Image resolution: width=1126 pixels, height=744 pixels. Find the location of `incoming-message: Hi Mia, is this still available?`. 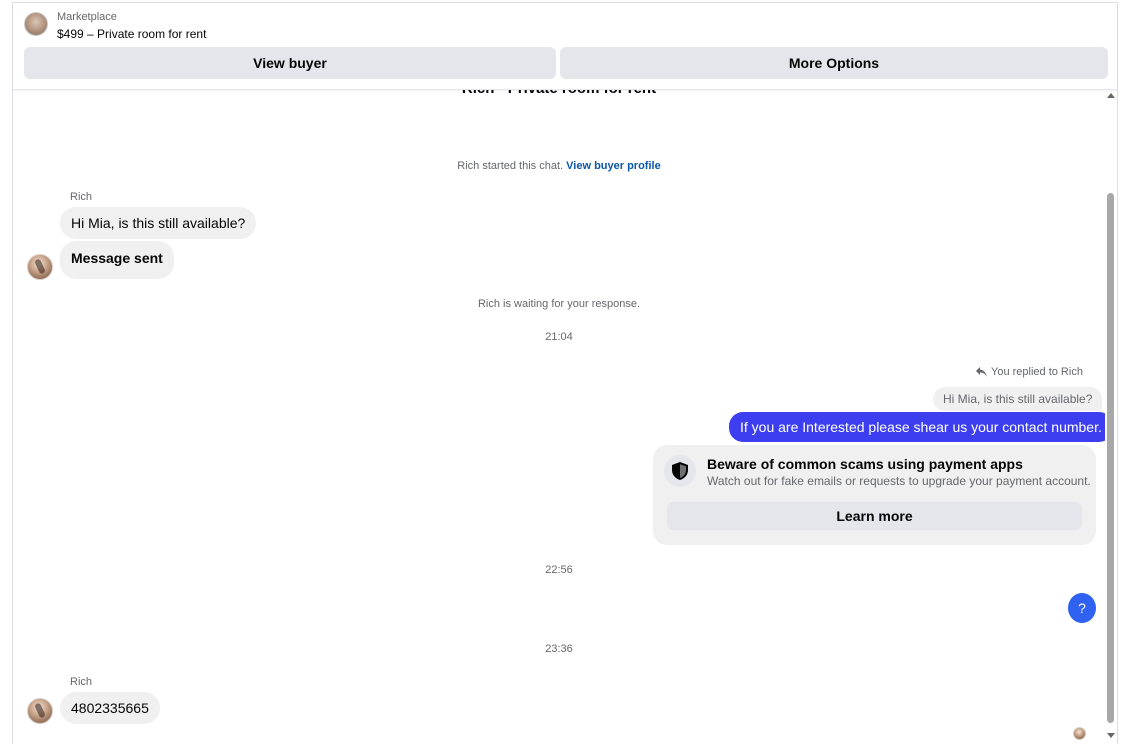

incoming-message: Hi Mia, is this still available? is located at coordinates (158, 223).